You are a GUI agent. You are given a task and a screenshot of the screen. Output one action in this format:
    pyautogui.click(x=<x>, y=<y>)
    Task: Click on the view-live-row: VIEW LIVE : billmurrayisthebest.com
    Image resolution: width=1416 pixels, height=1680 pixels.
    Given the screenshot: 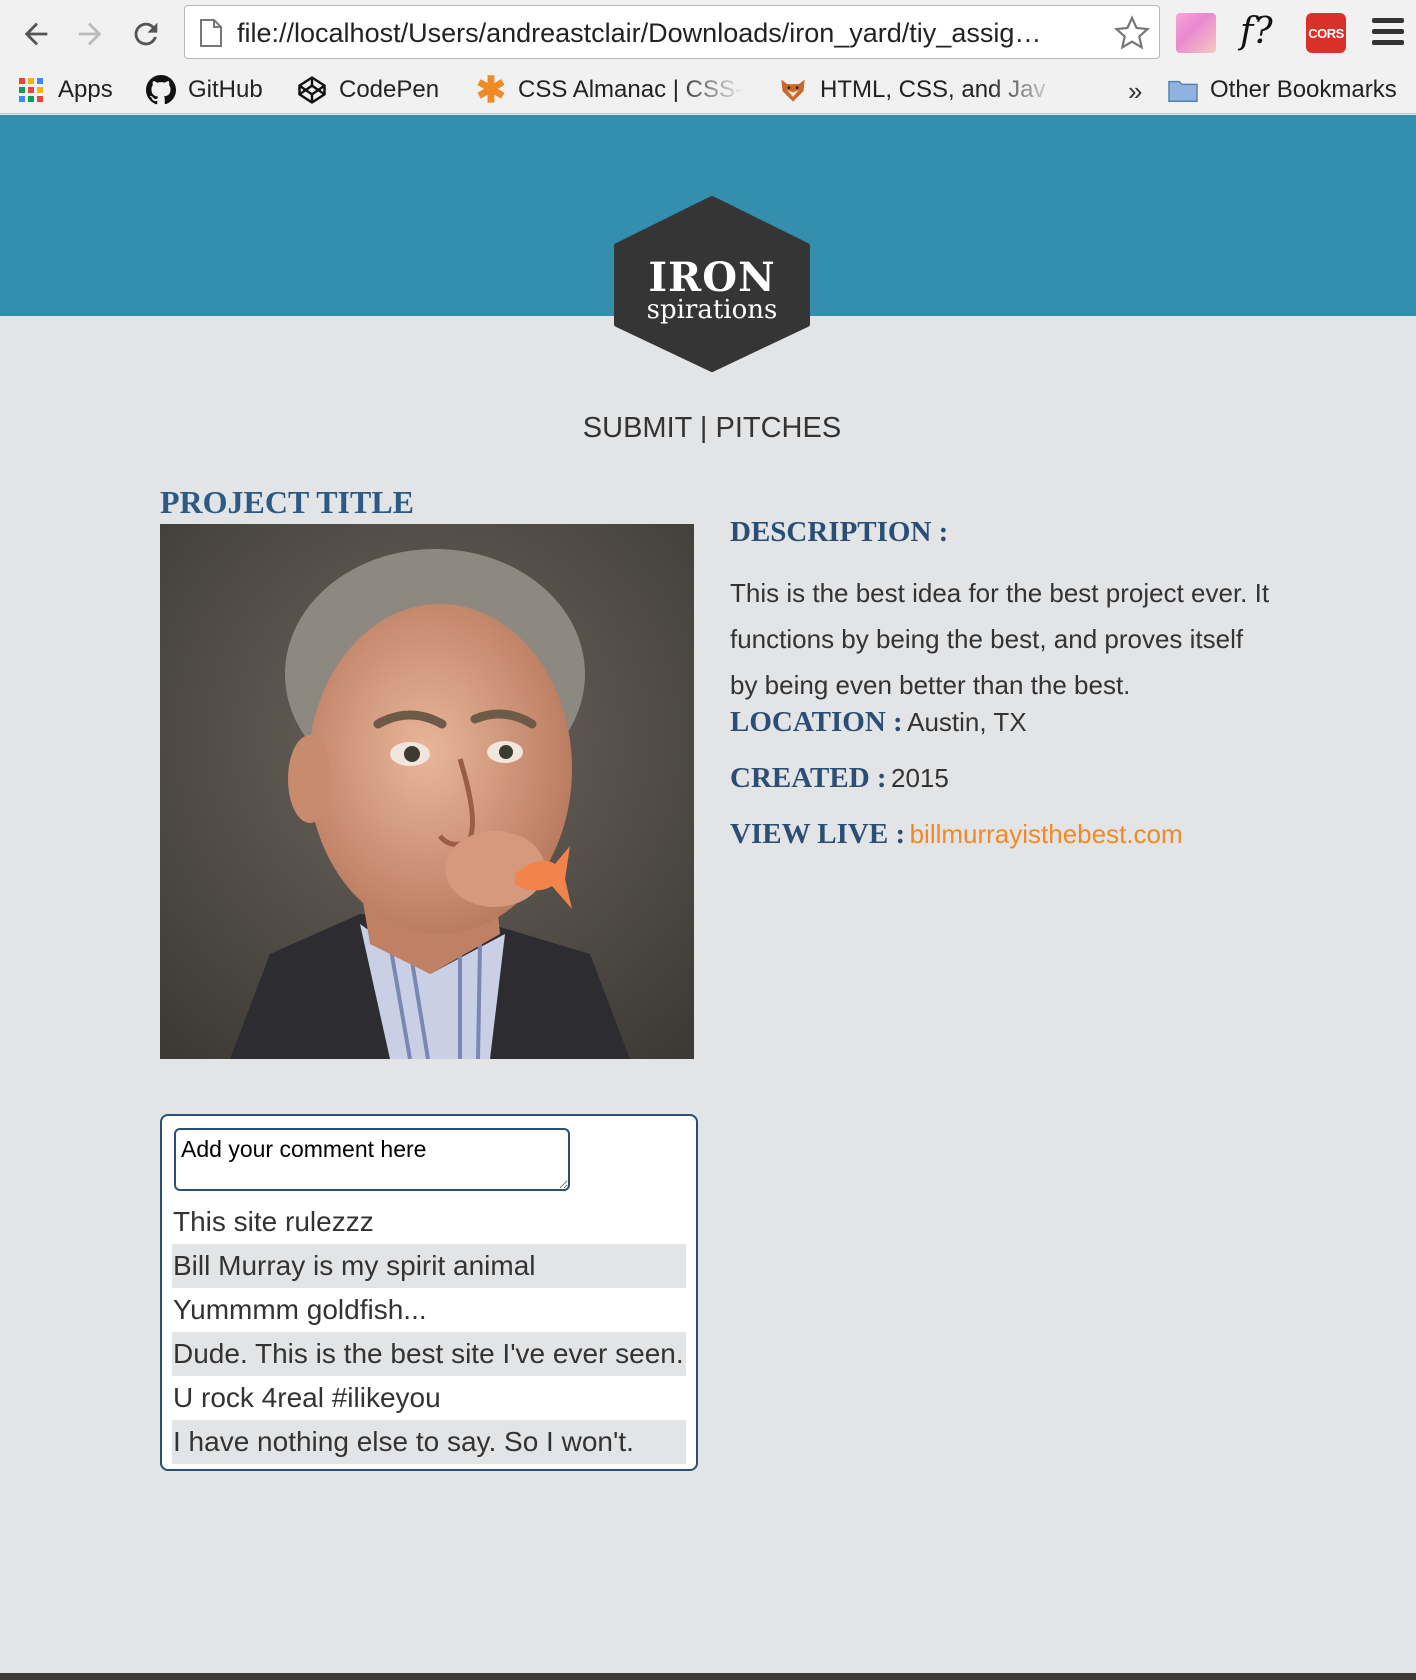 What is the action you would take?
    pyautogui.click(x=956, y=834)
    